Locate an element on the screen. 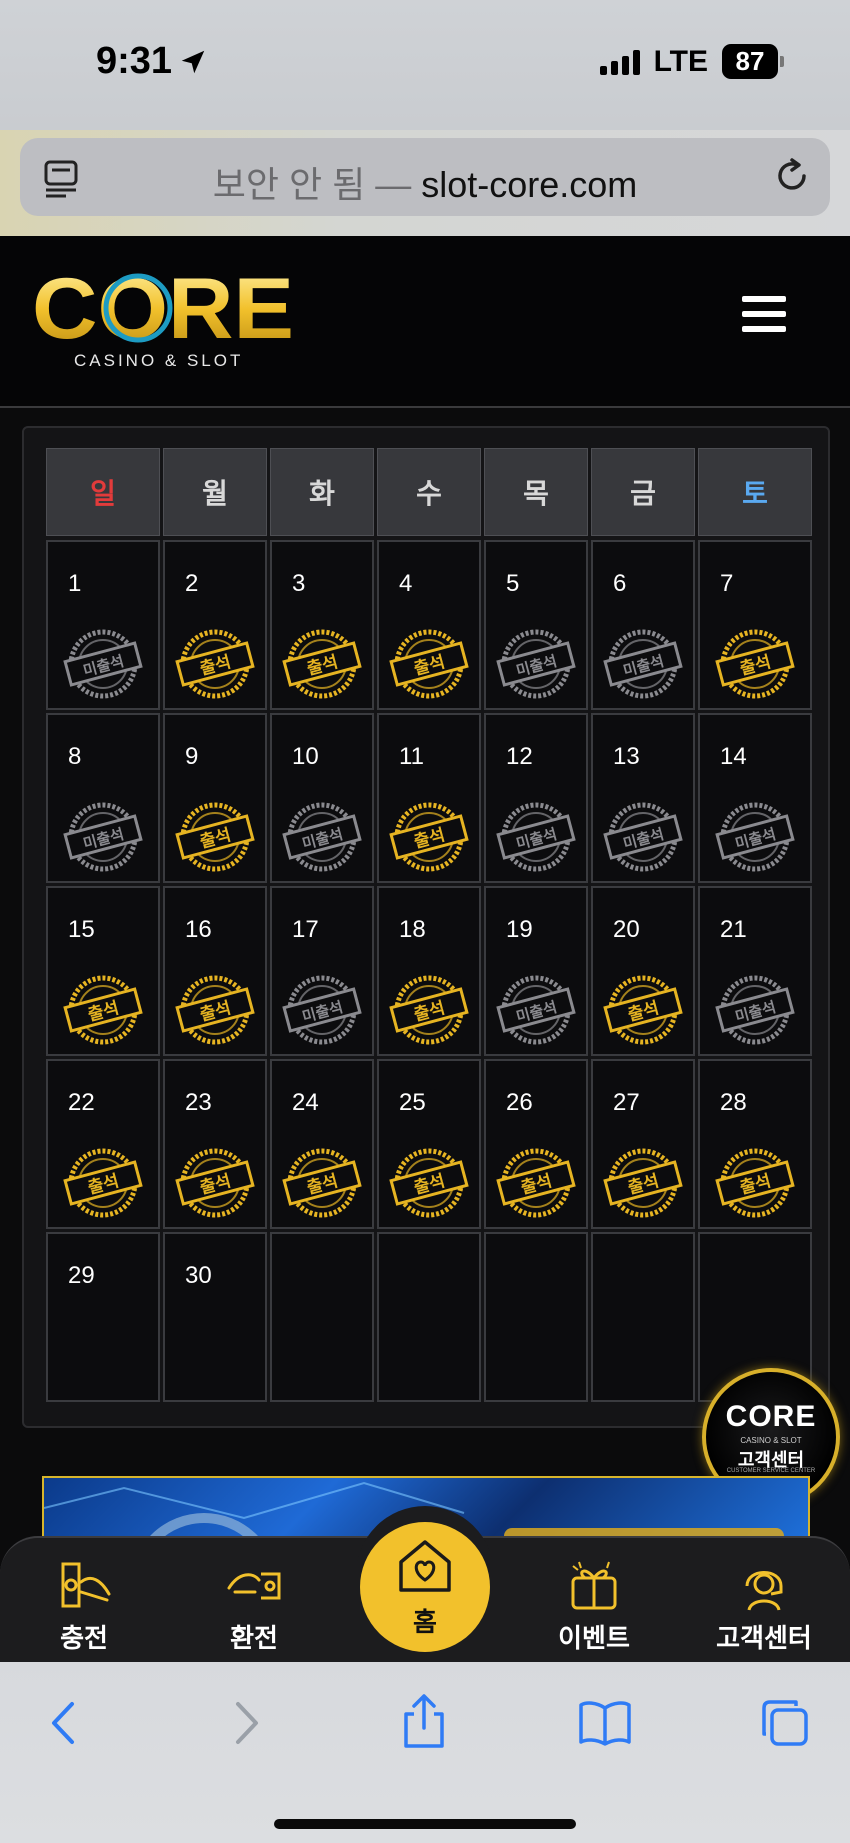 The width and height of the screenshot is (850, 1843). calendar-day-cell: 7 출석 is located at coordinates (755, 625).